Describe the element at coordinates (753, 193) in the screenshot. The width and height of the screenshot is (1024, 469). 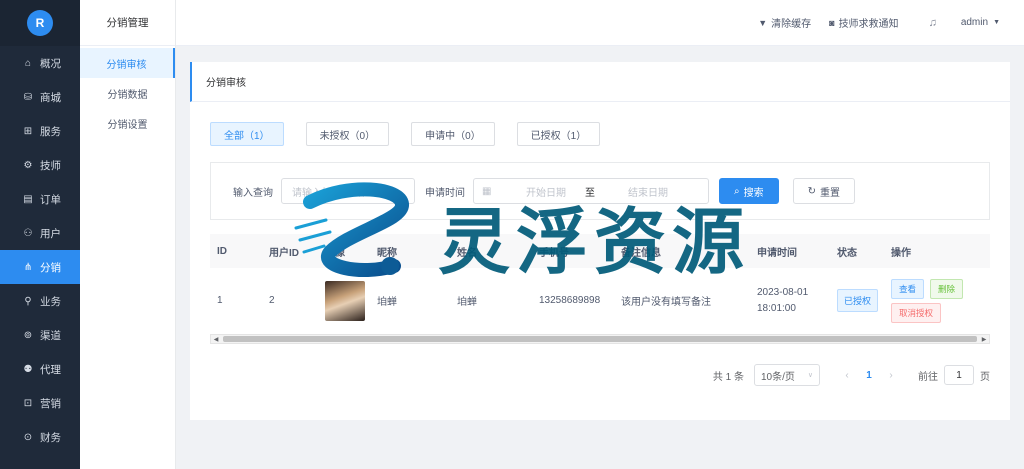
I see `search-button-label: 搜索` at that location.